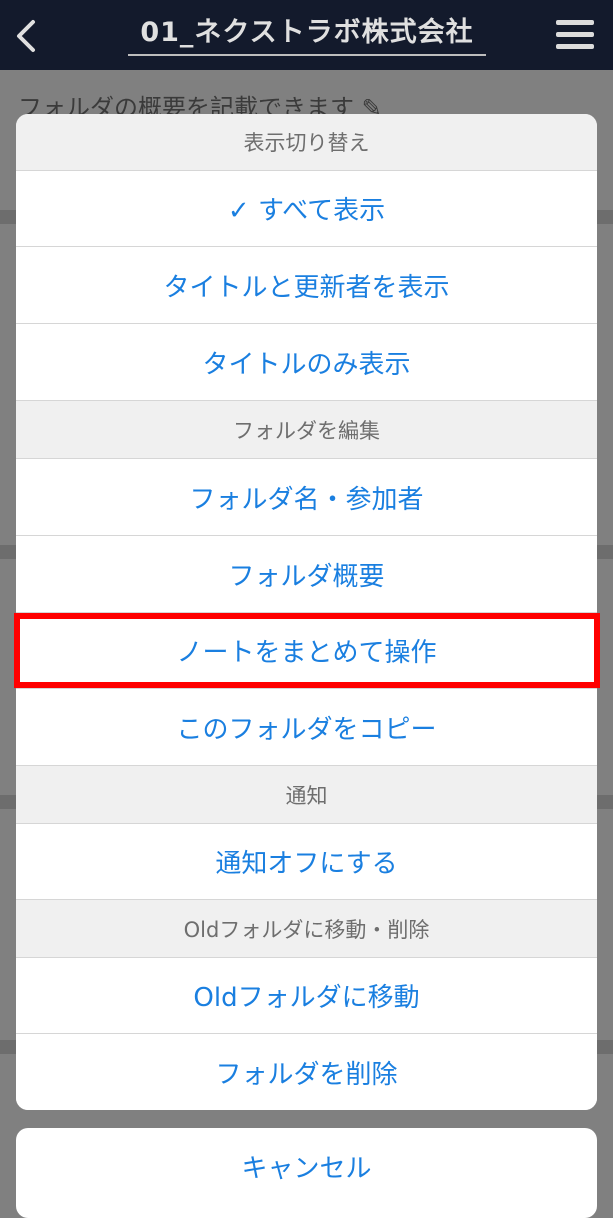 The image size is (613, 1218). I want to click on menu-item-show-all: ✓ すべて表示, so click(306, 209).